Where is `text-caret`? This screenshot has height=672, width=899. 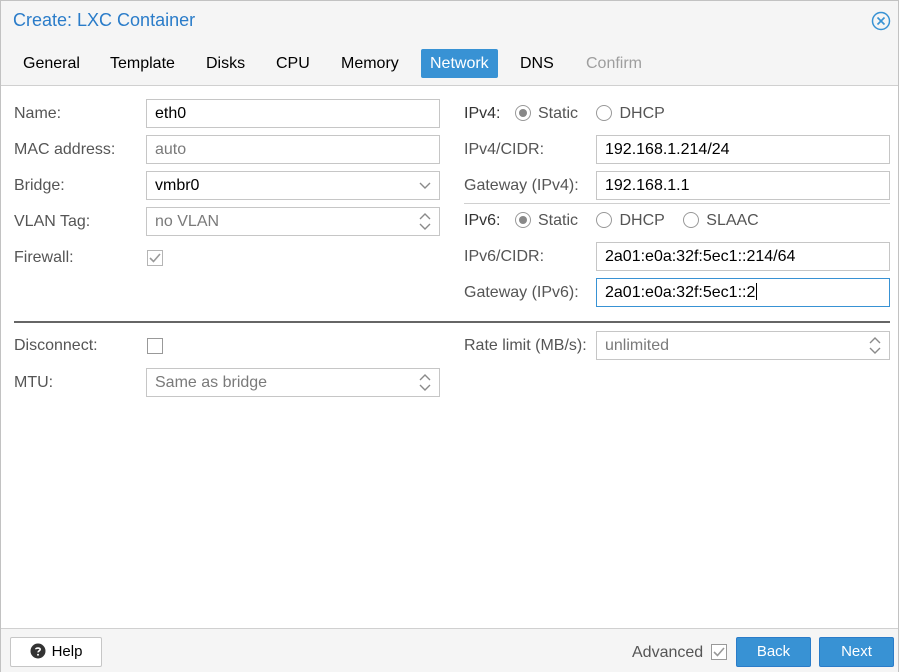
text-caret is located at coordinates (757, 291).